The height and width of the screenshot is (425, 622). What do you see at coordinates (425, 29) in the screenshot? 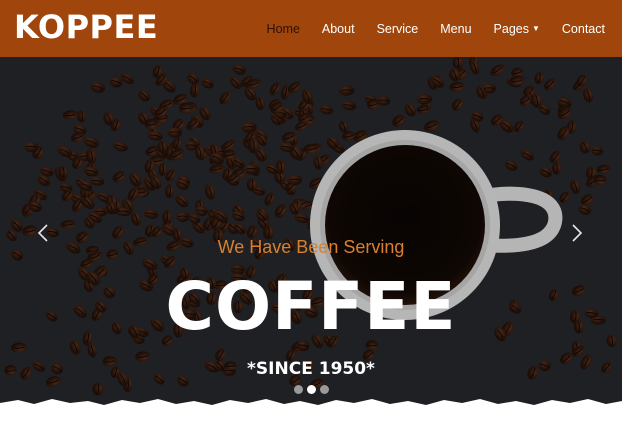
I see `nav-links: Home About Service Menu Pages ▼ Contact` at bounding box center [425, 29].